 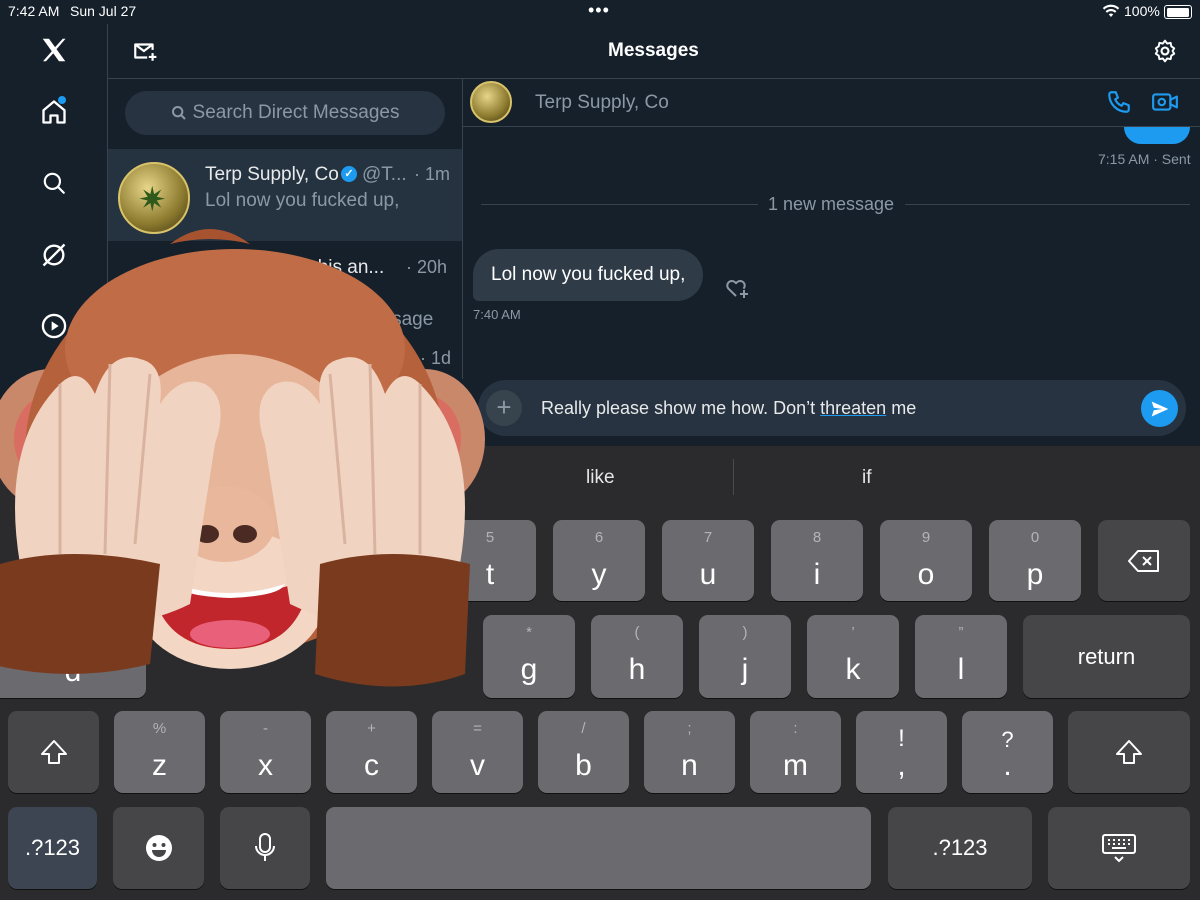 I want to click on numbers-label: .?123, so click(x=52, y=847).